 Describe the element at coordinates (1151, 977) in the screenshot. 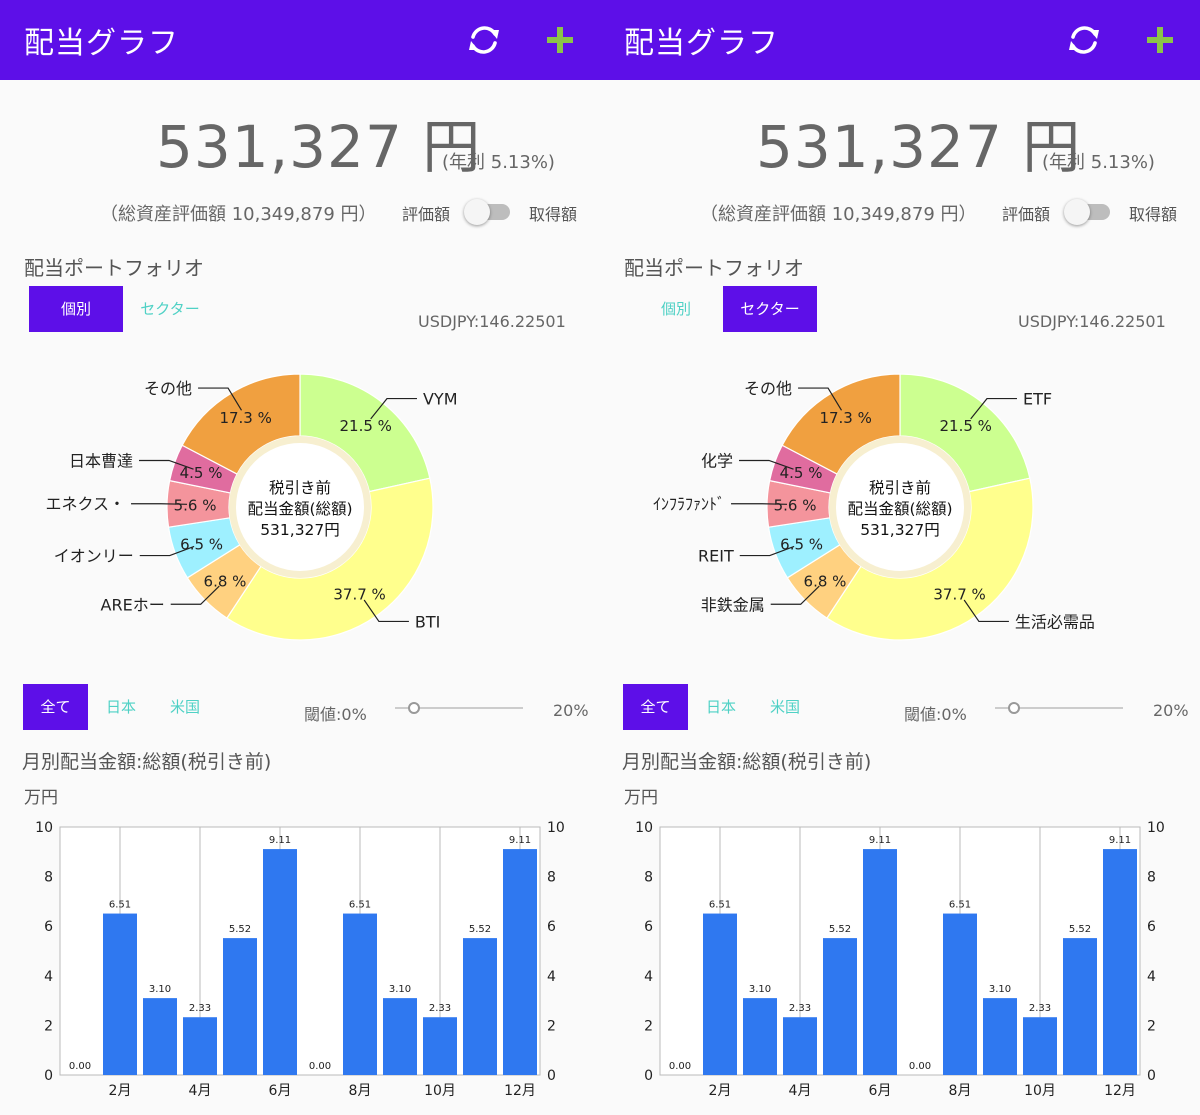

I see `y-tick-label-right: 4` at that location.